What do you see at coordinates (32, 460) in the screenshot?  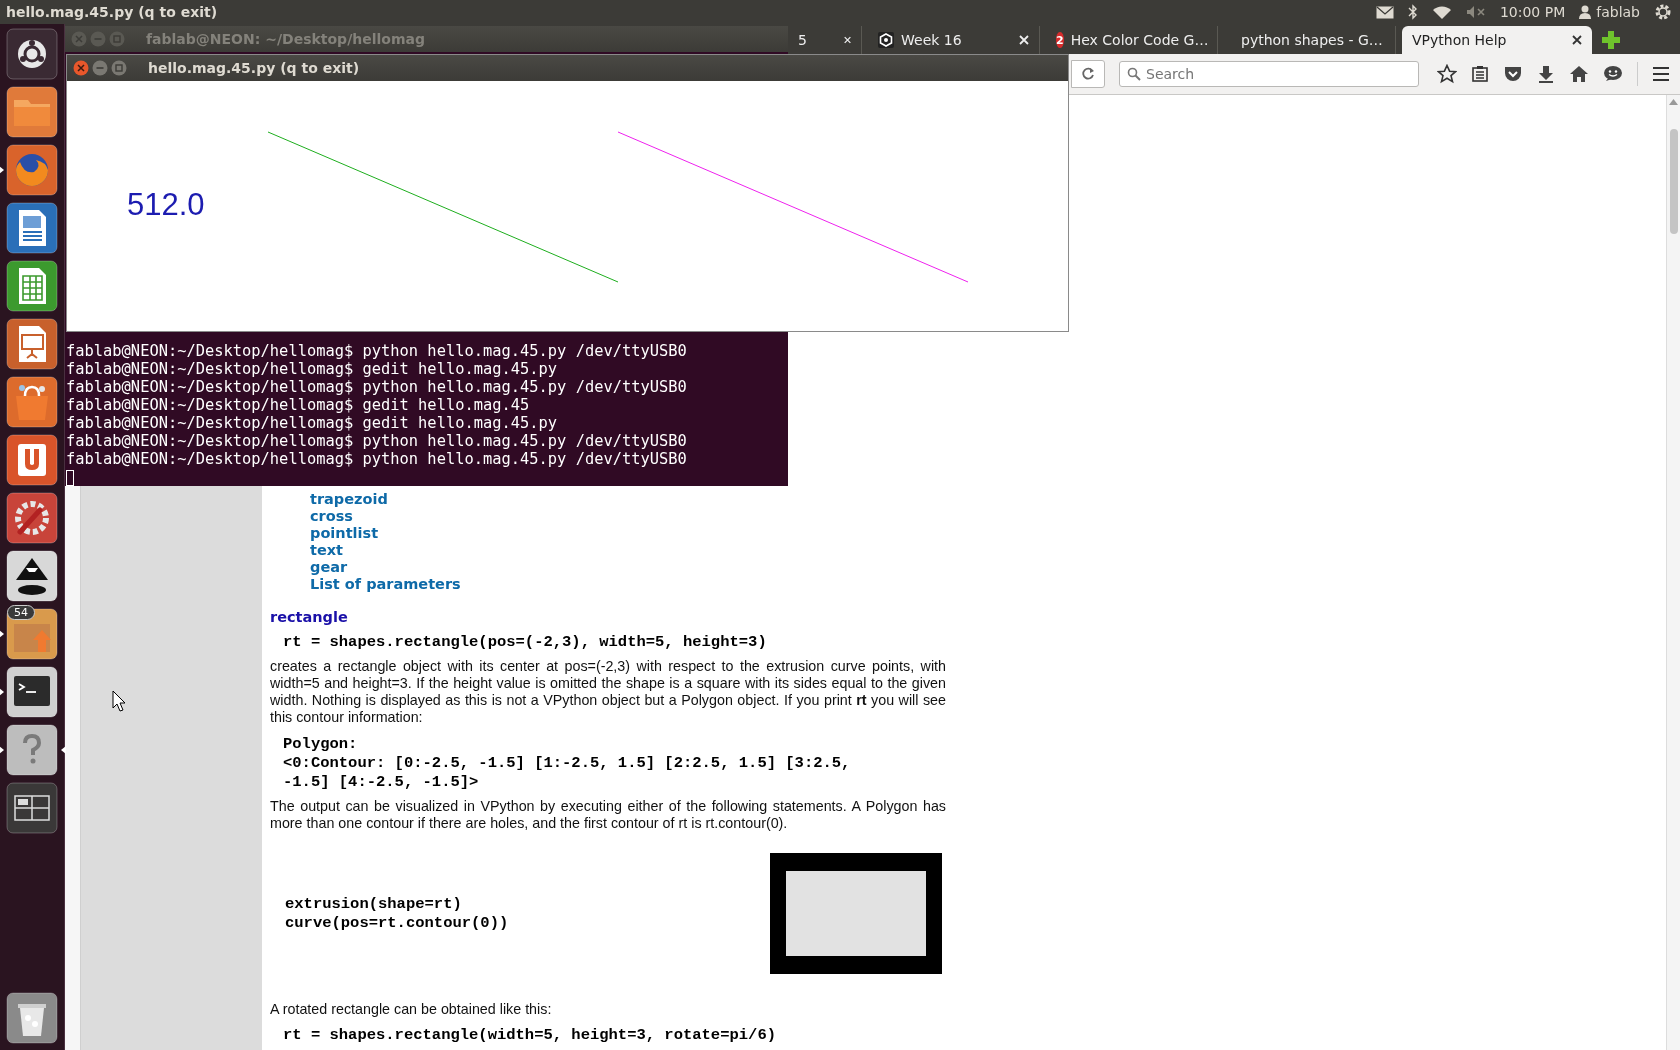 I see `u-shape-icon` at bounding box center [32, 460].